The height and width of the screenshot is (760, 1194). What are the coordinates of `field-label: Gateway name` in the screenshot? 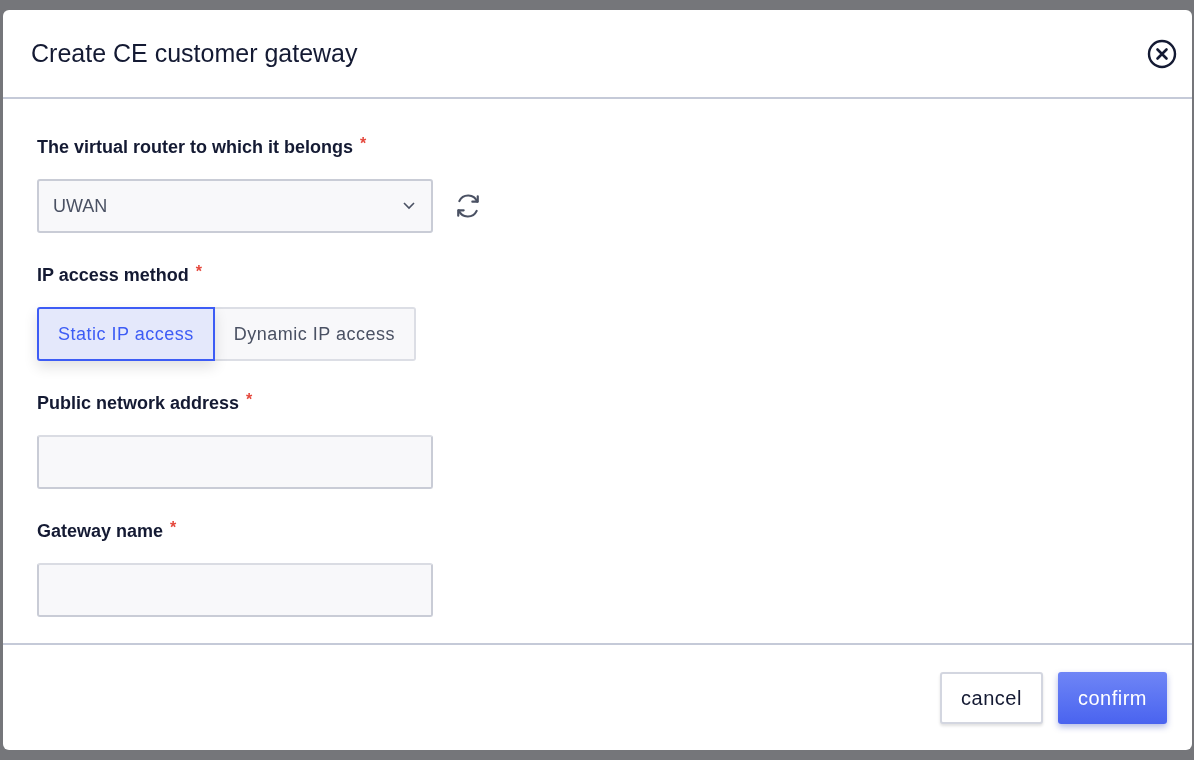 It's located at (100, 531).